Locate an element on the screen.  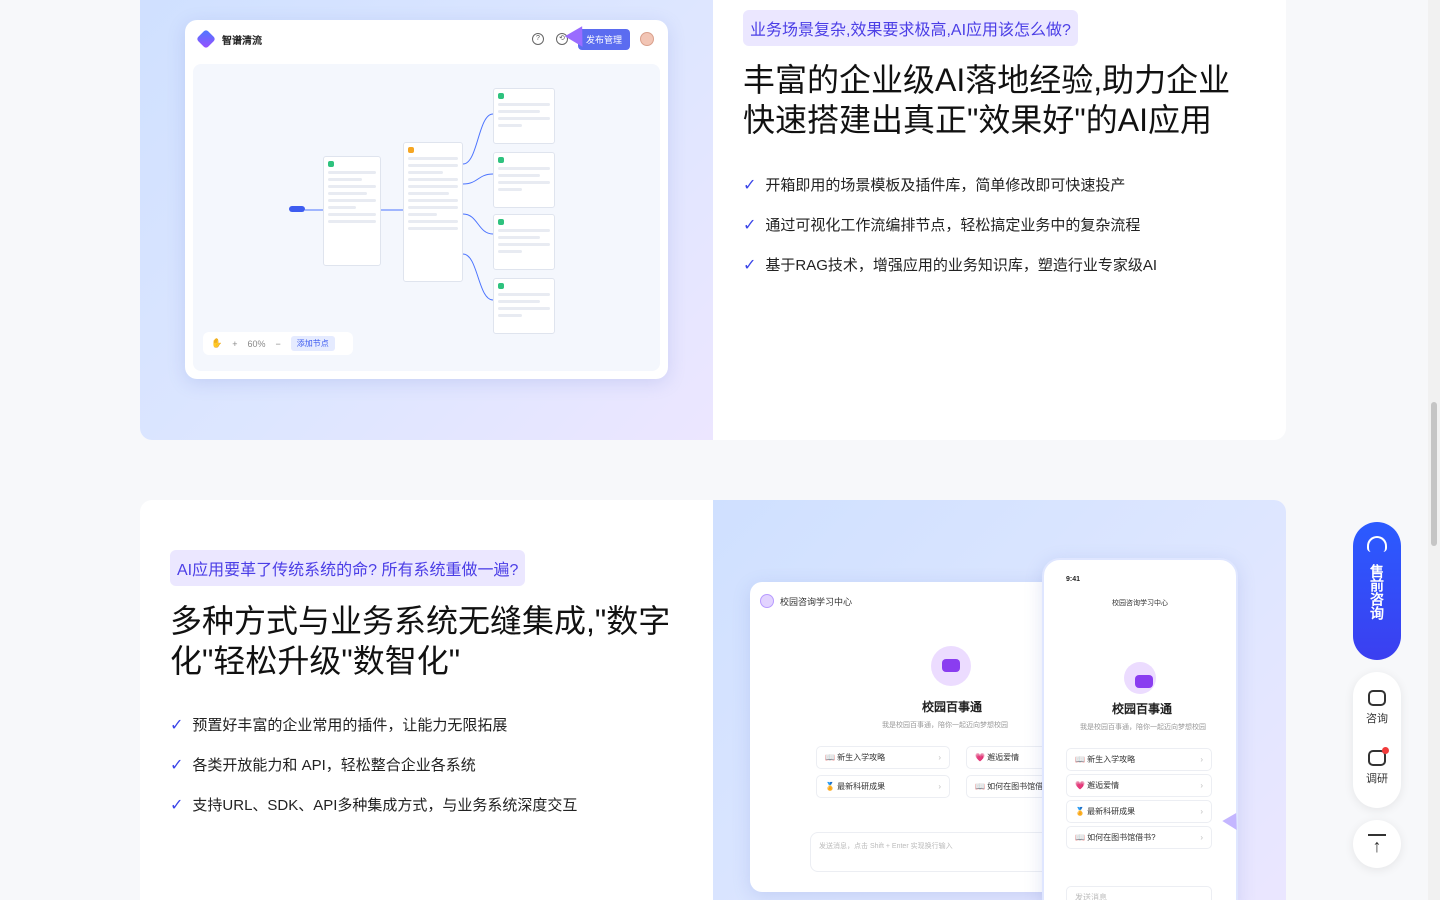
zoom-out-icon: − is located at coordinates (278, 343).